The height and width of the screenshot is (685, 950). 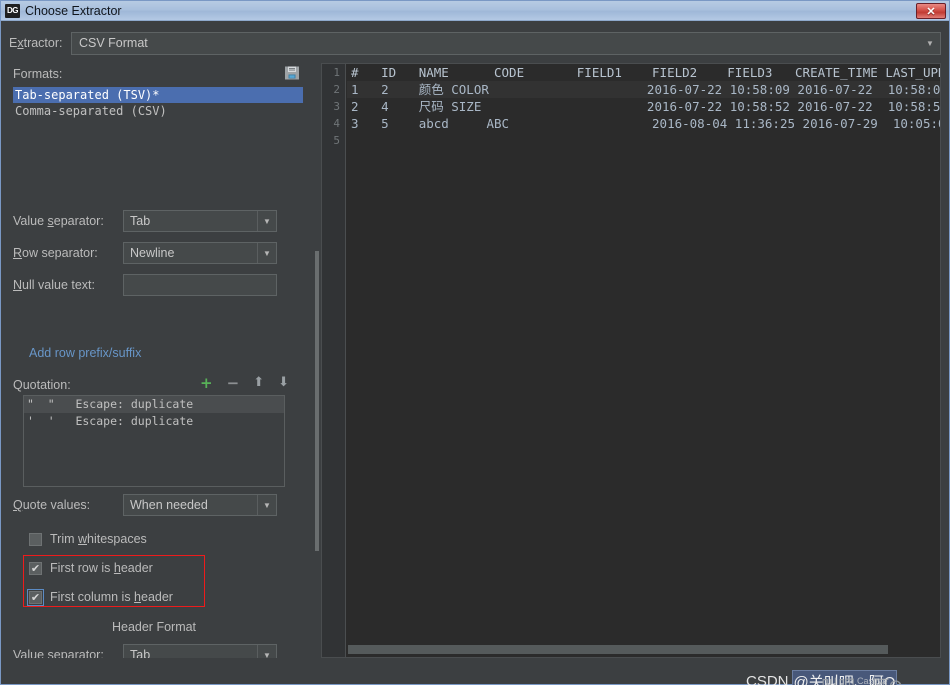 What do you see at coordinates (154, 404) in the screenshot?
I see `quotation-row: " " Escape: duplicate` at bounding box center [154, 404].